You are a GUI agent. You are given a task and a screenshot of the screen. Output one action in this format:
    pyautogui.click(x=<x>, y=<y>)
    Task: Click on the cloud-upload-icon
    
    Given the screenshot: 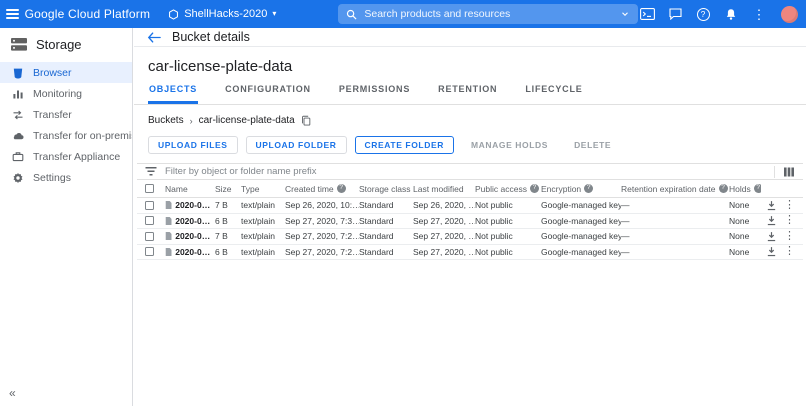 What is the action you would take?
    pyautogui.click(x=18, y=135)
    